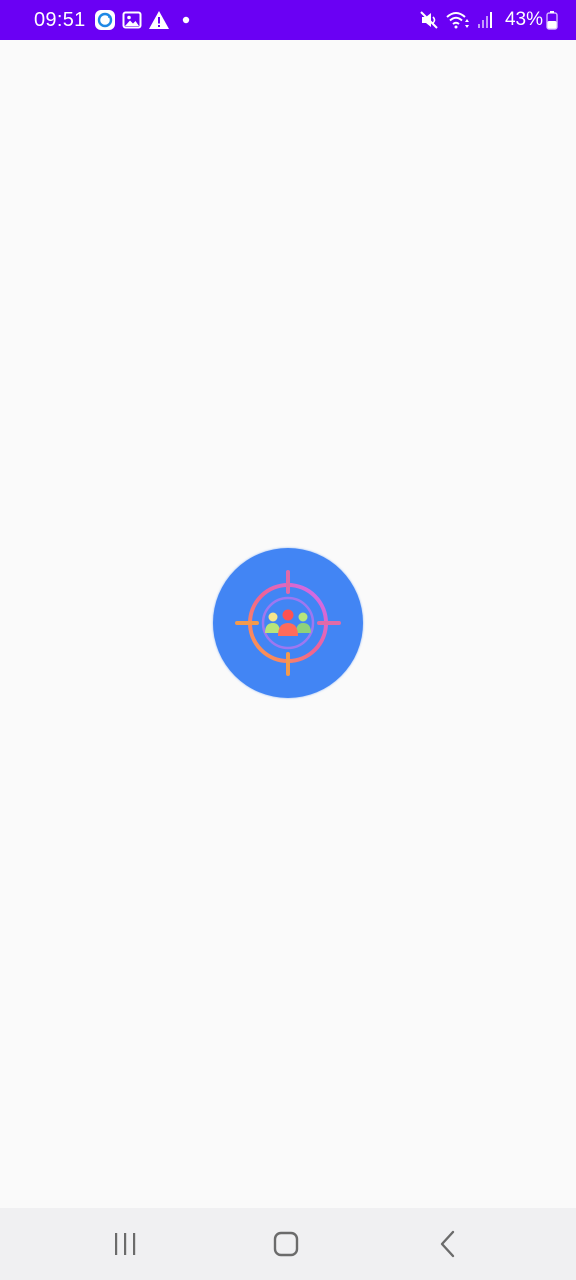 The height and width of the screenshot is (1280, 576). Describe the element at coordinates (429, 20) in the screenshot. I see `mute-icon` at that location.